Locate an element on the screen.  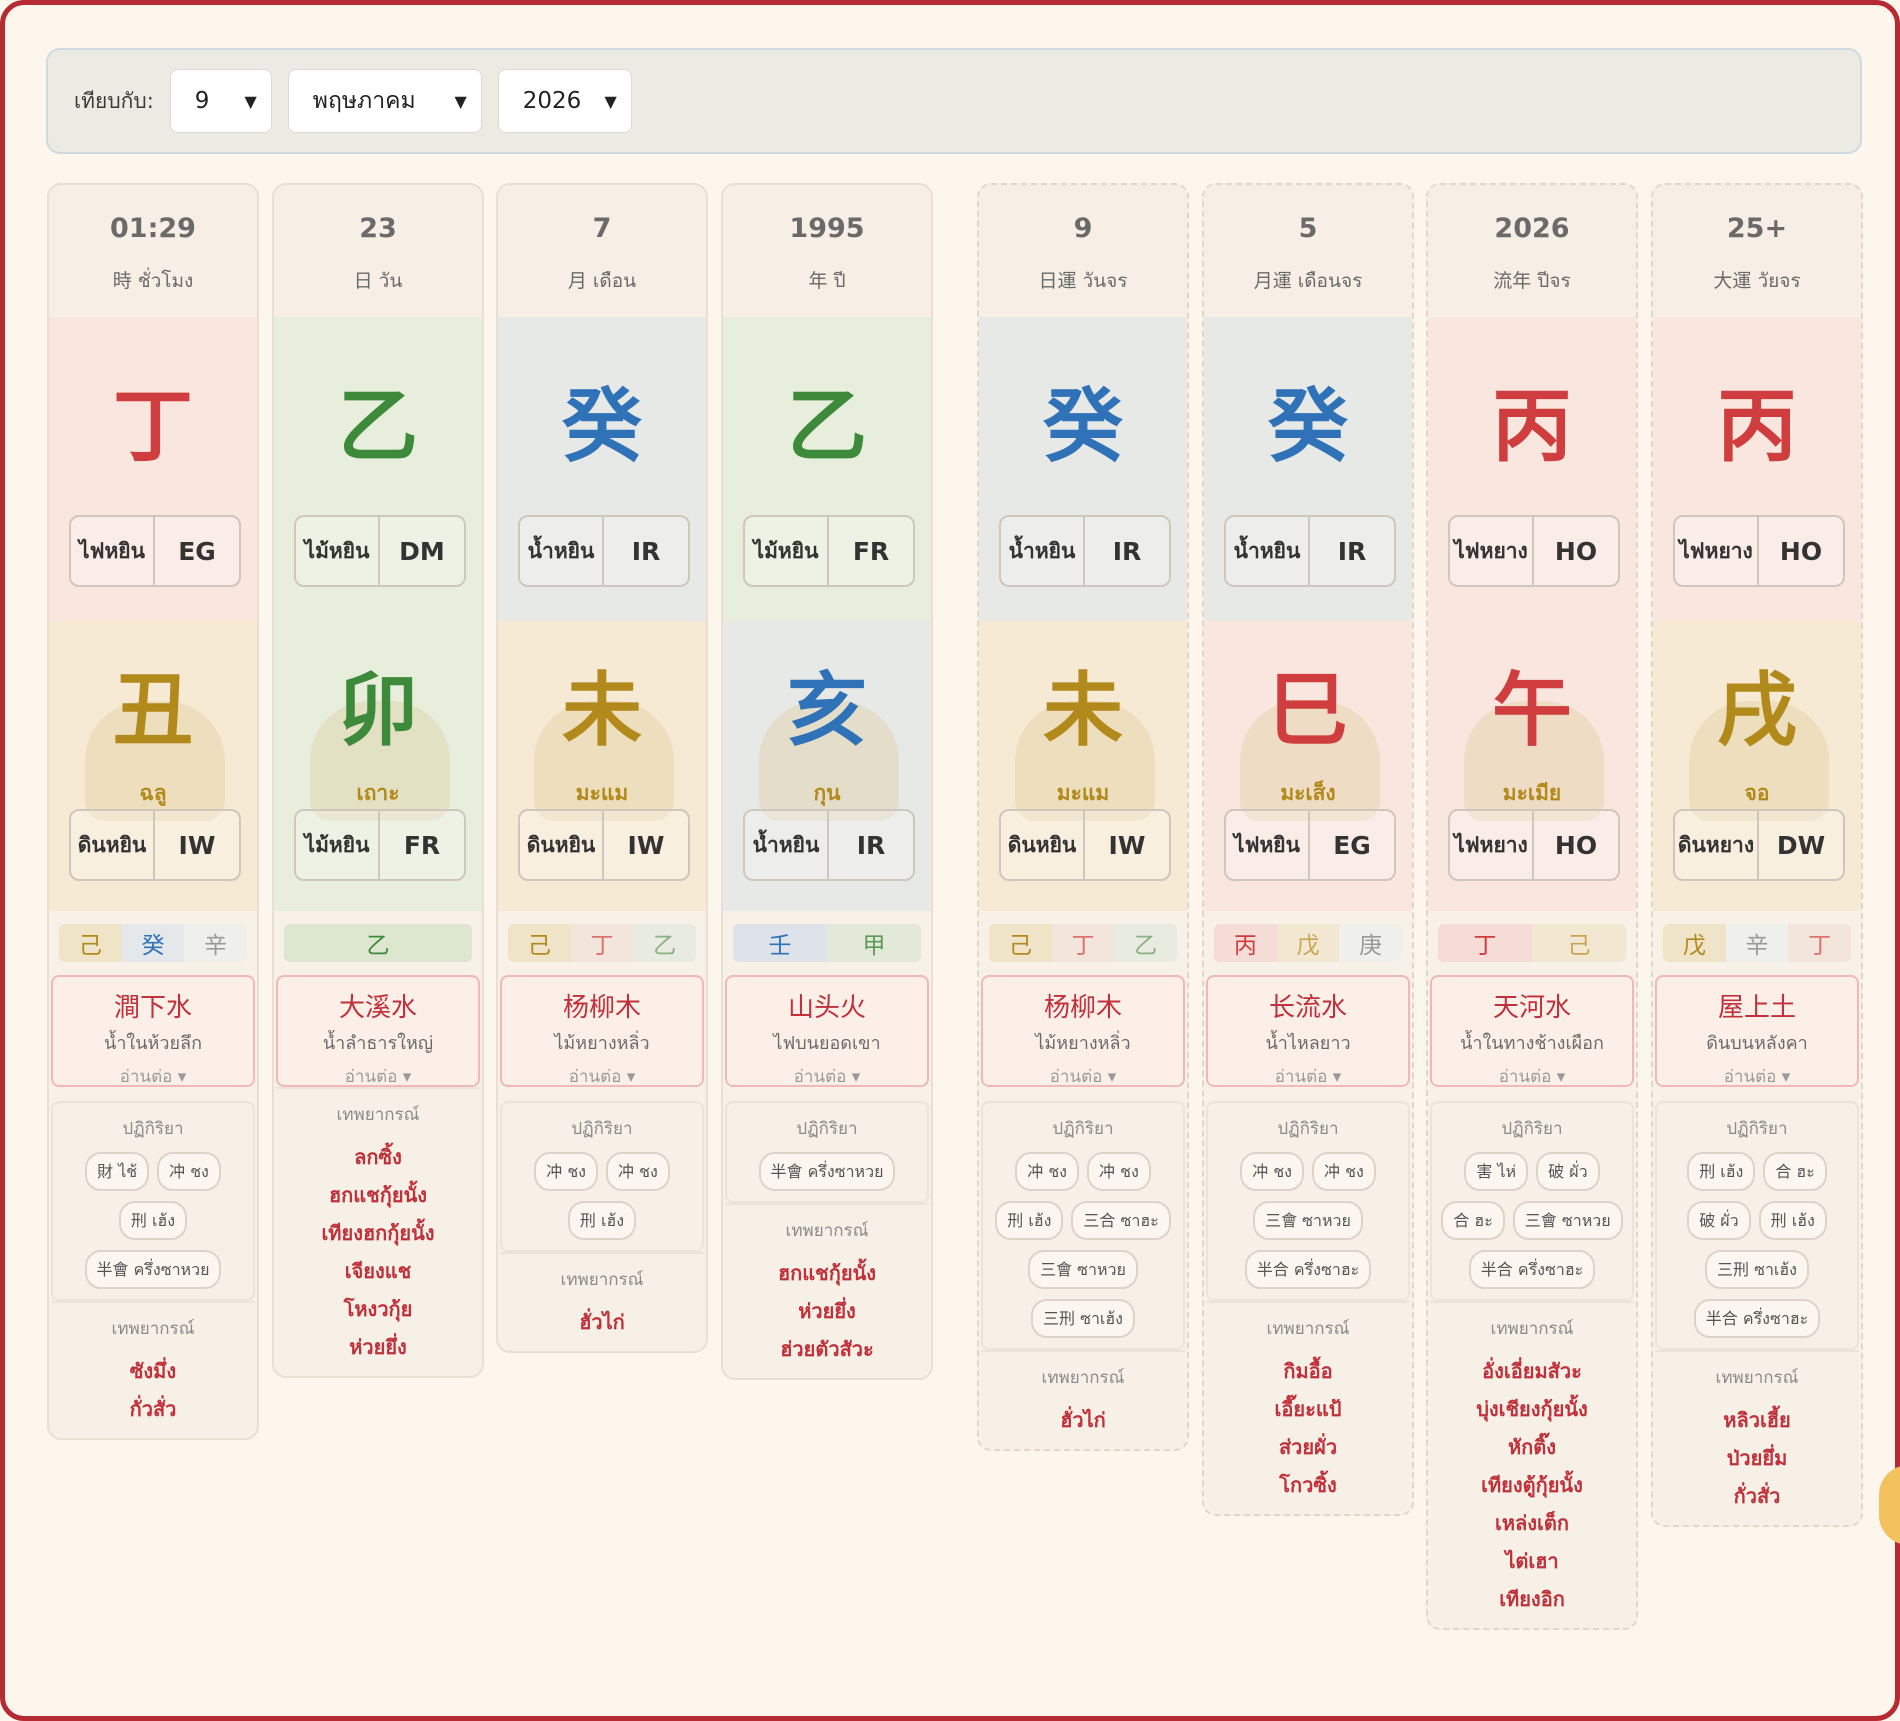
element-label: น้ำหยิน is located at coordinates (1268, 551).